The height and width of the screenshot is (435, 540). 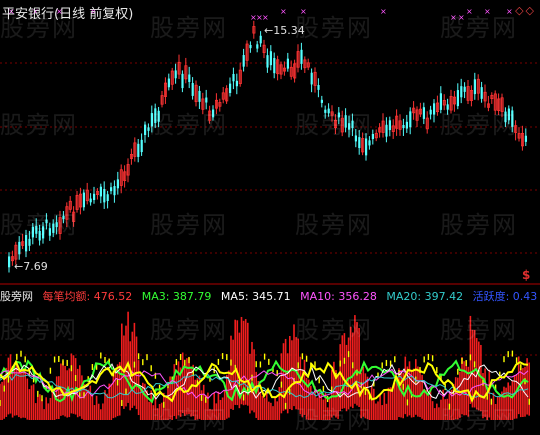 I want to click on chart-title: 平安银行(日线 前复权), so click(x=68, y=14).